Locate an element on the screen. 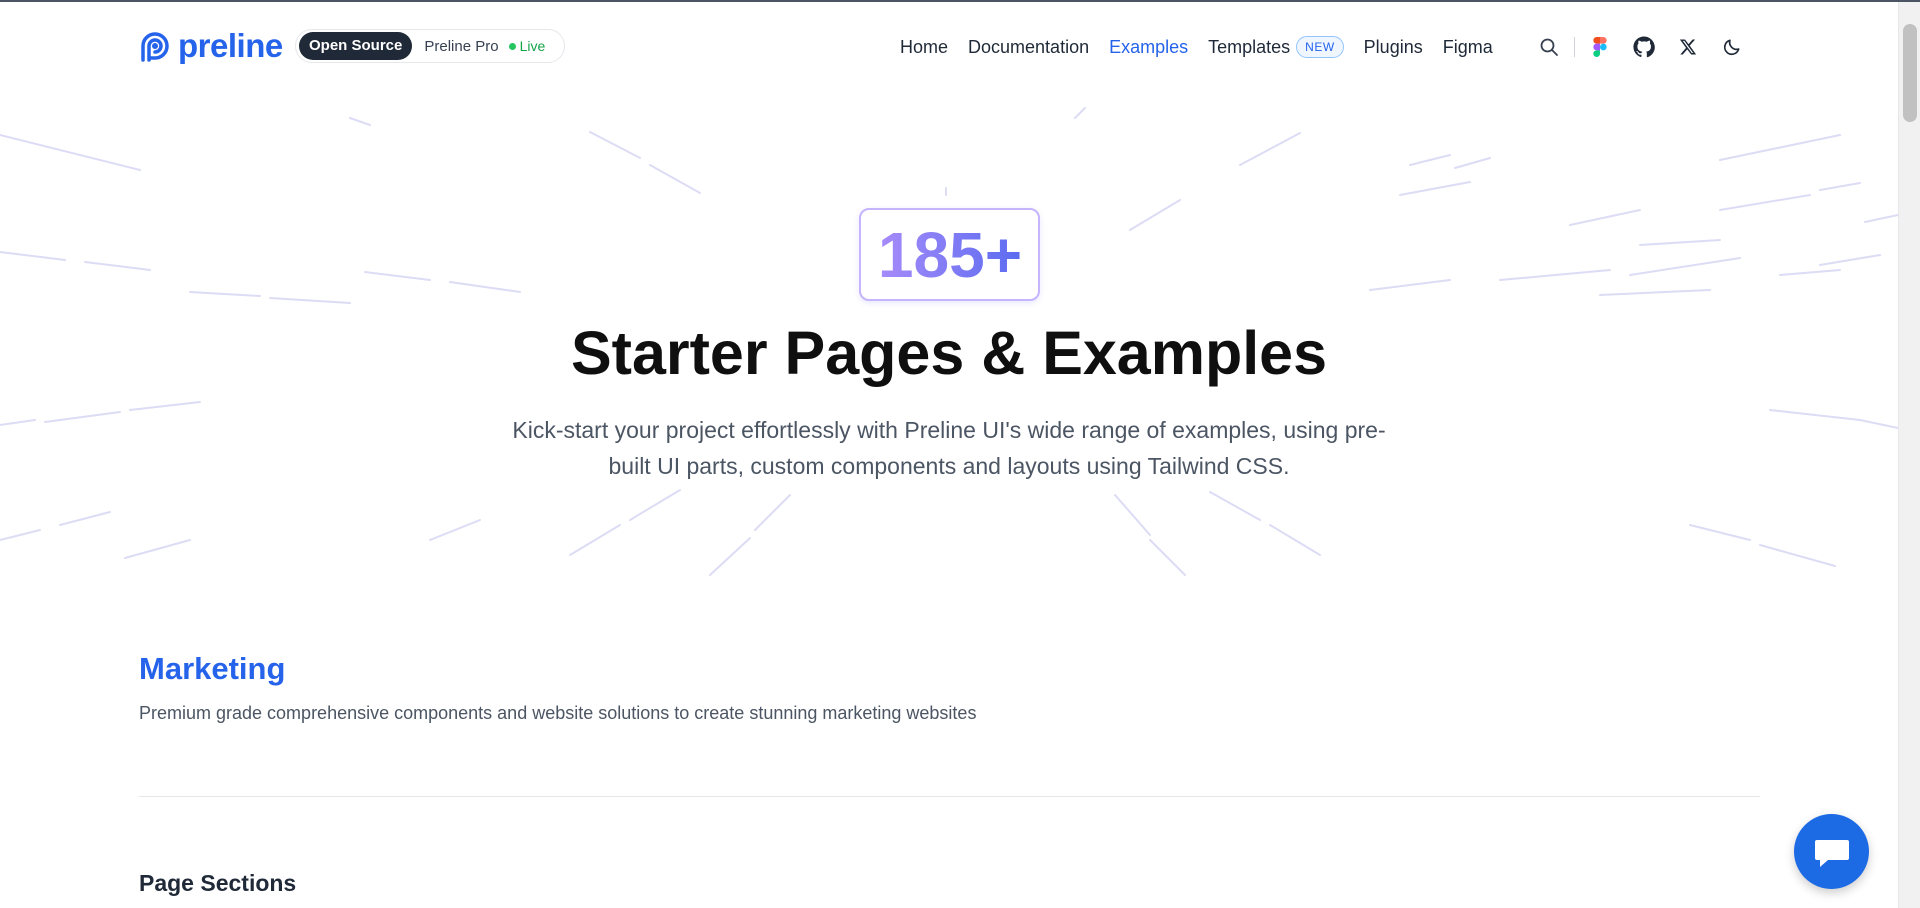 Image resolution: width=1920 pixels, height=908 pixels. github-icon is located at coordinates (1644, 47).